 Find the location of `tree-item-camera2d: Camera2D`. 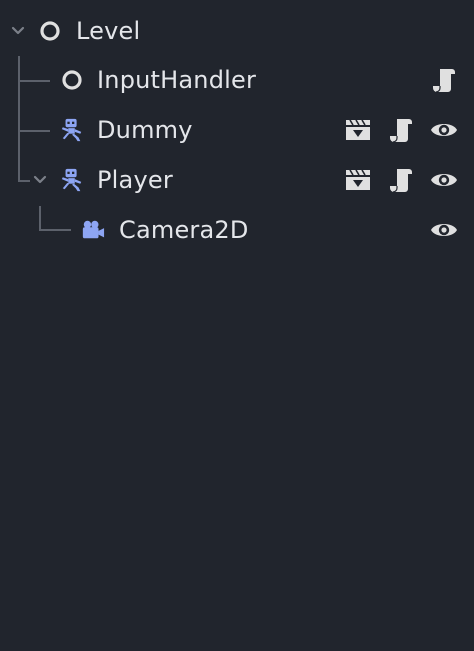

tree-item-camera2d: Camera2D is located at coordinates (237, 230).